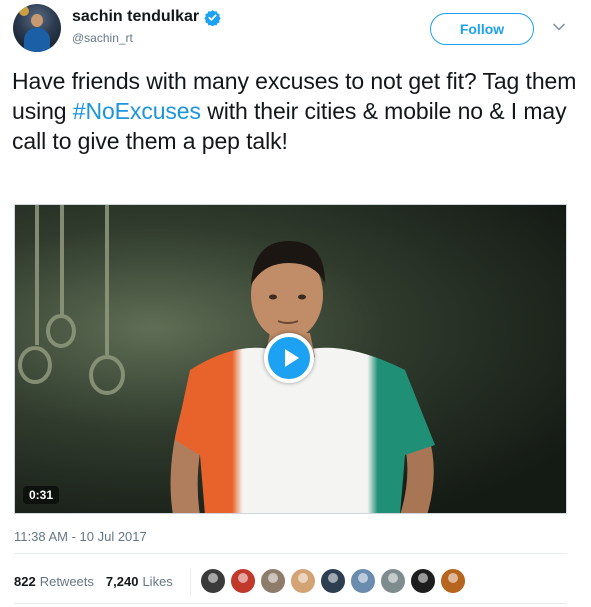 This screenshot has height=607, width=591. What do you see at coordinates (559, 27) in the screenshot?
I see `chevron-down-icon` at bounding box center [559, 27].